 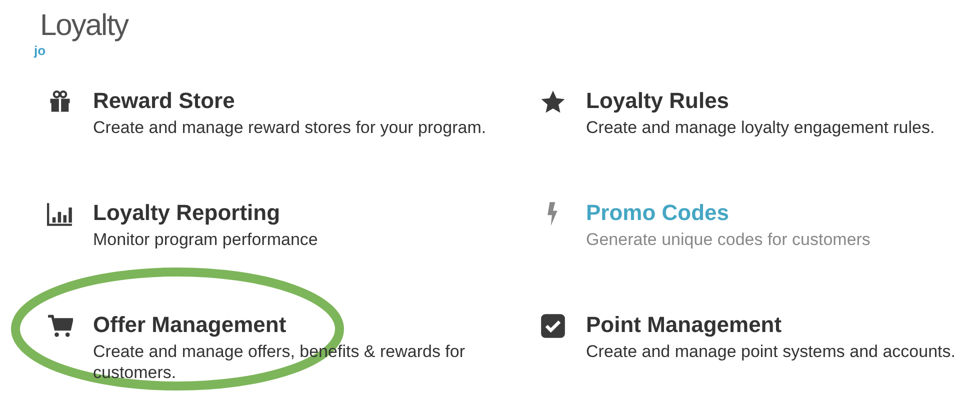 I want to click on item-title: Reward Store, so click(x=164, y=101).